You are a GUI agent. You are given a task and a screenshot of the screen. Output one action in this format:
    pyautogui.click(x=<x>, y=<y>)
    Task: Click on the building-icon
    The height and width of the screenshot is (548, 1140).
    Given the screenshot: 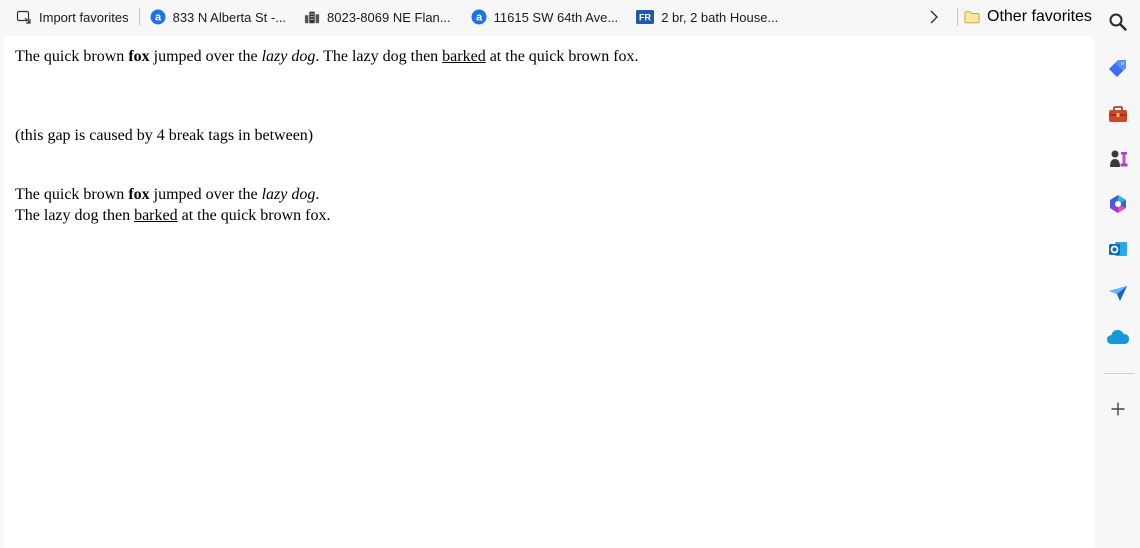 What is the action you would take?
    pyautogui.click(x=312, y=17)
    